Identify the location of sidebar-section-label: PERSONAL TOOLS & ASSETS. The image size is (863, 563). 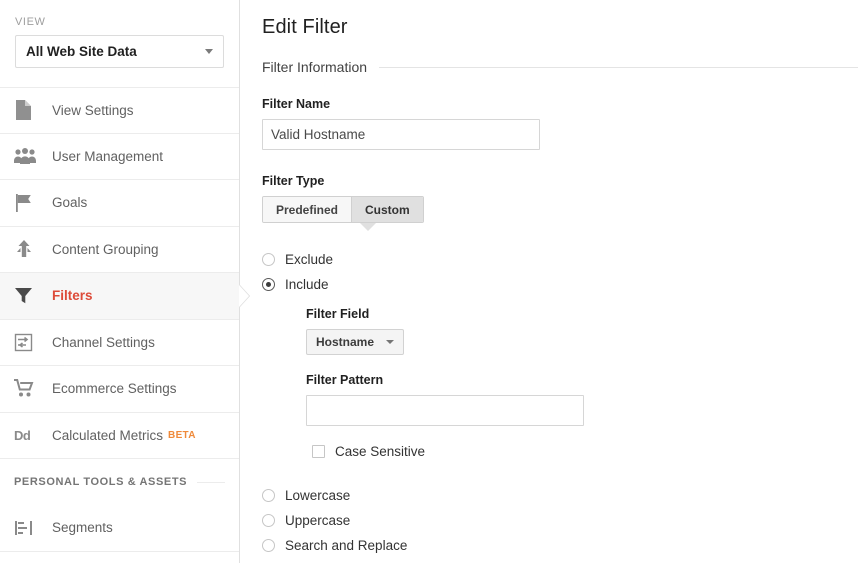
(101, 482).